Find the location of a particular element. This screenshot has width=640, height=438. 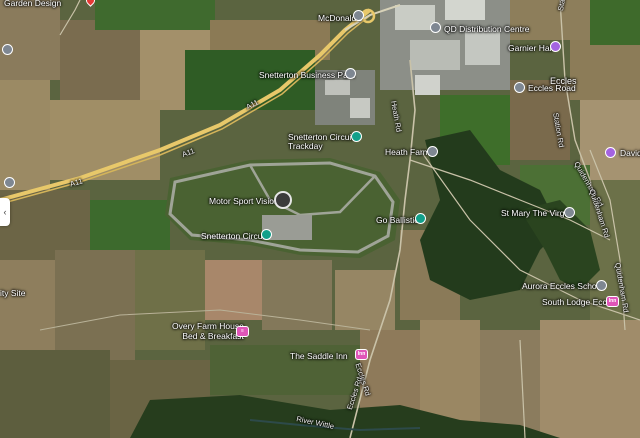

hotel-pin-icon: ≡ is located at coordinates (242, 331).